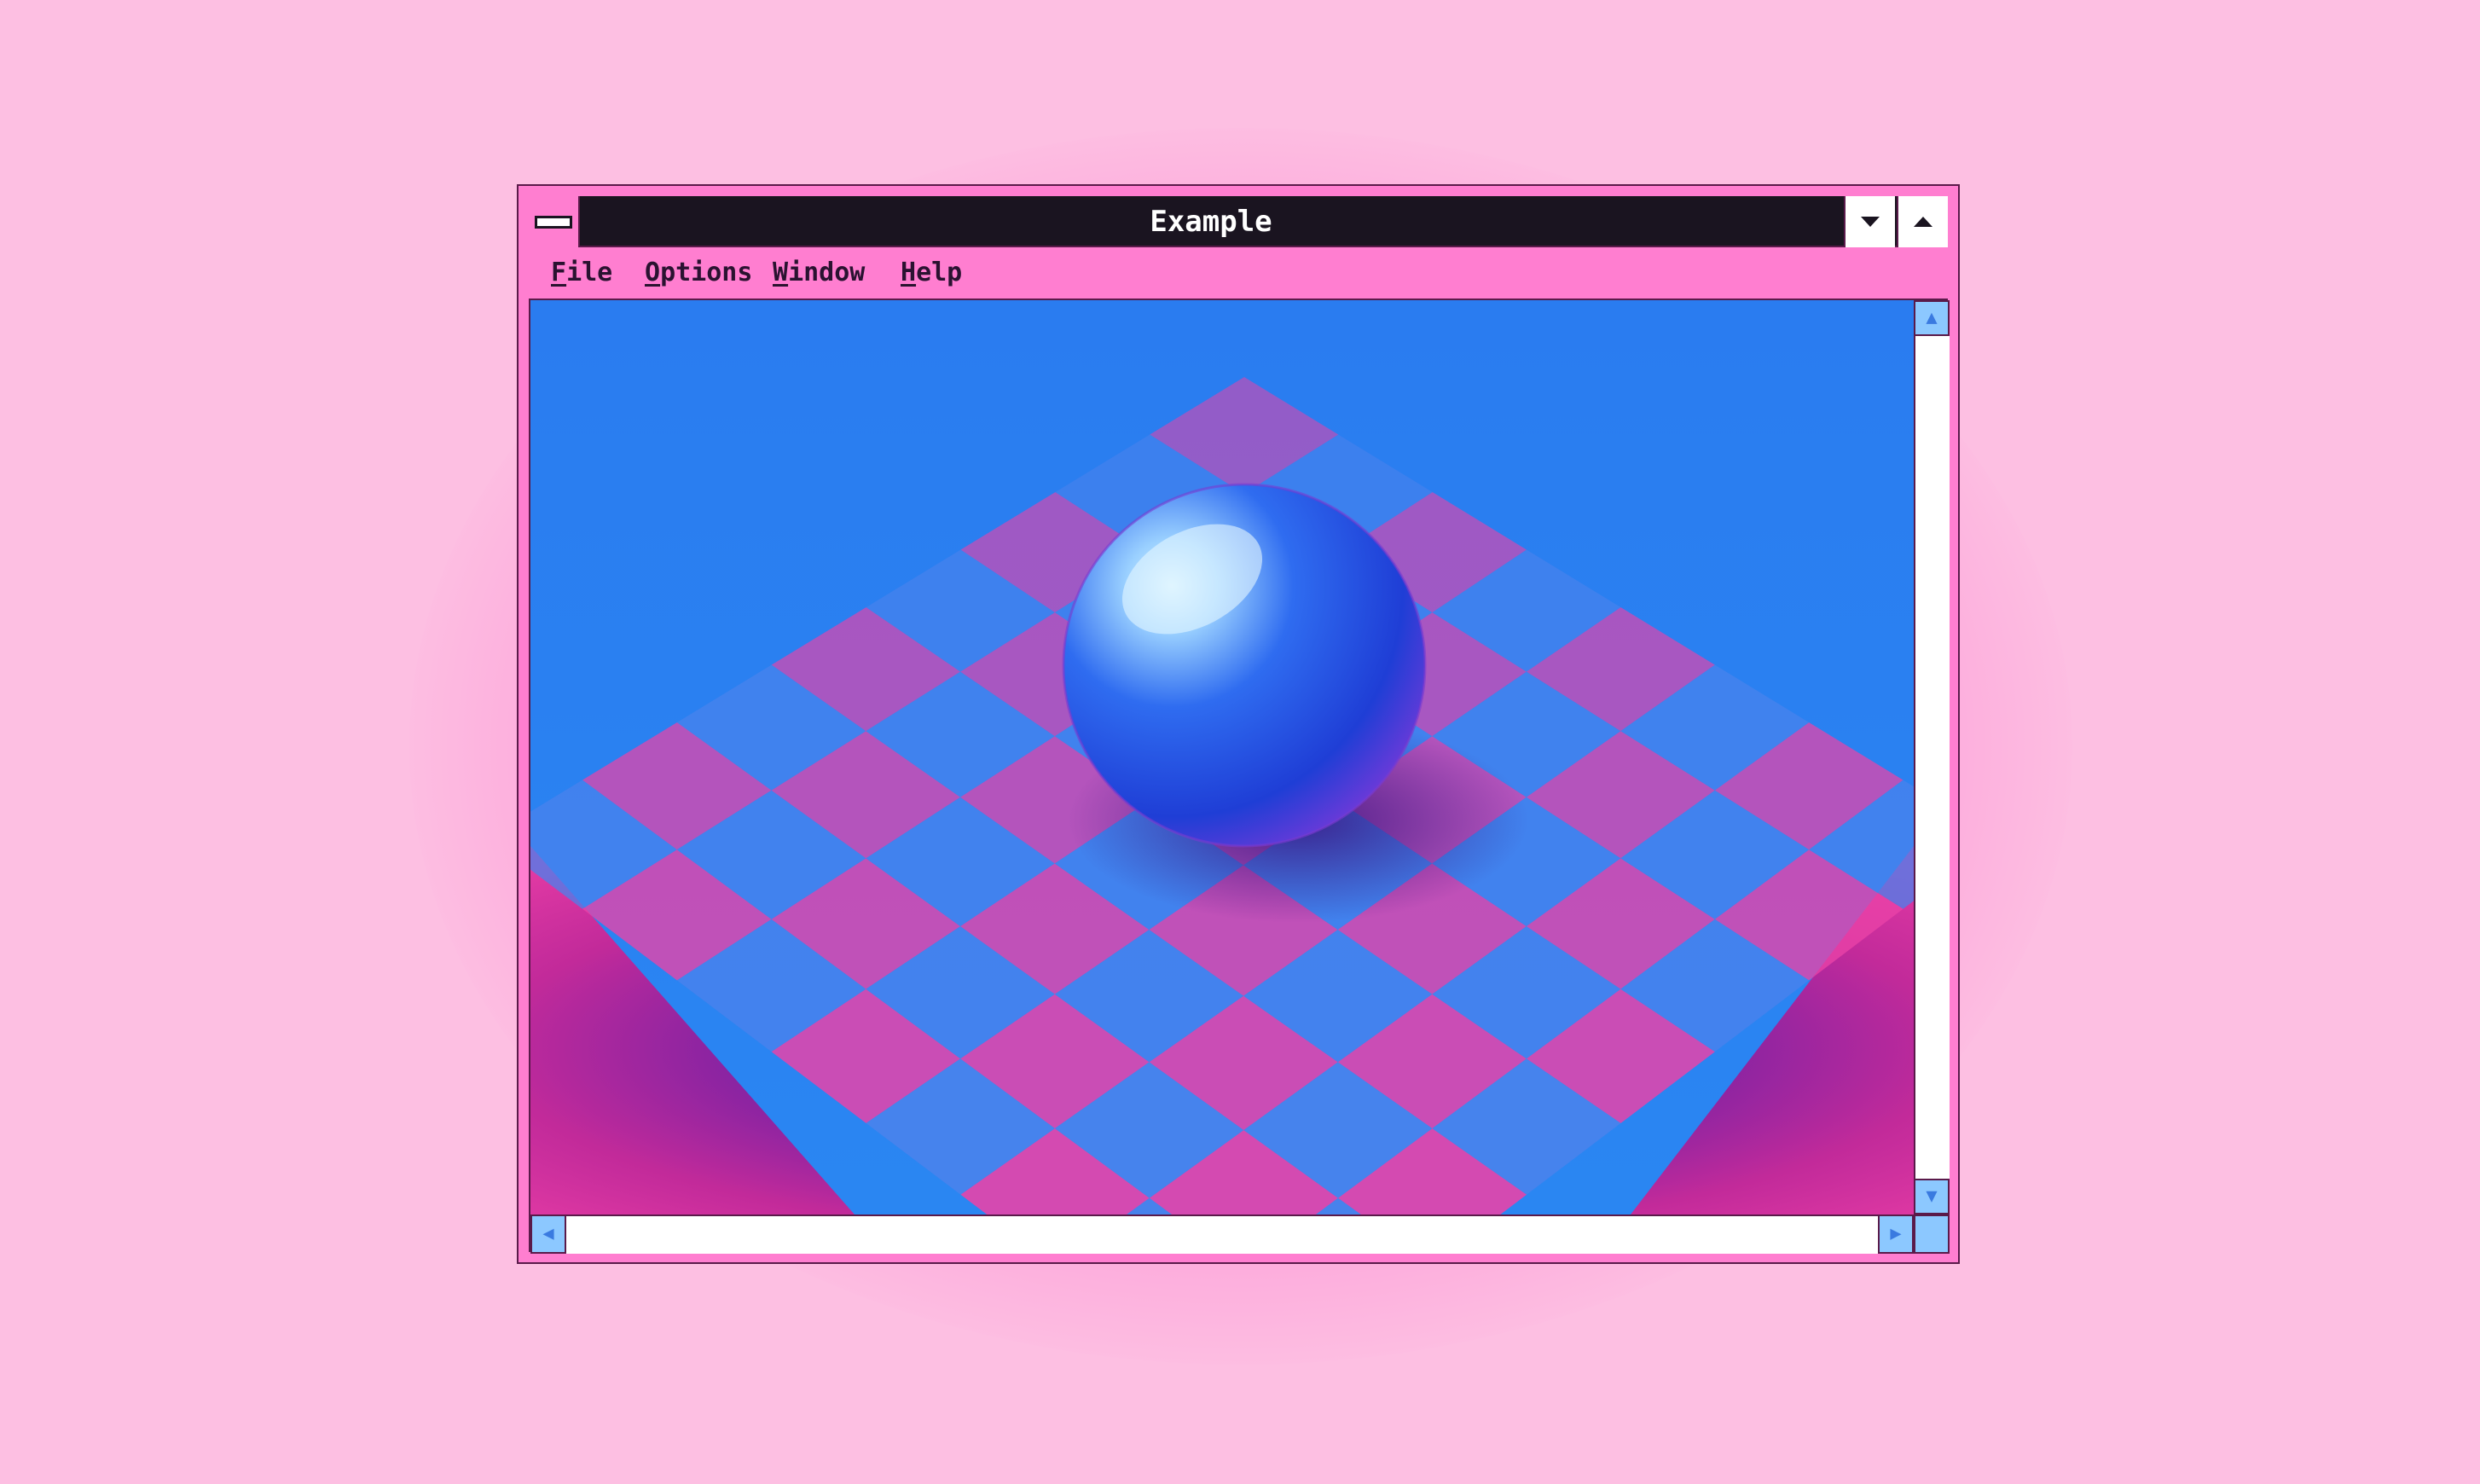 This screenshot has height=1484, width=2480. I want to click on scroll-up-button: ▲, so click(1932, 318).